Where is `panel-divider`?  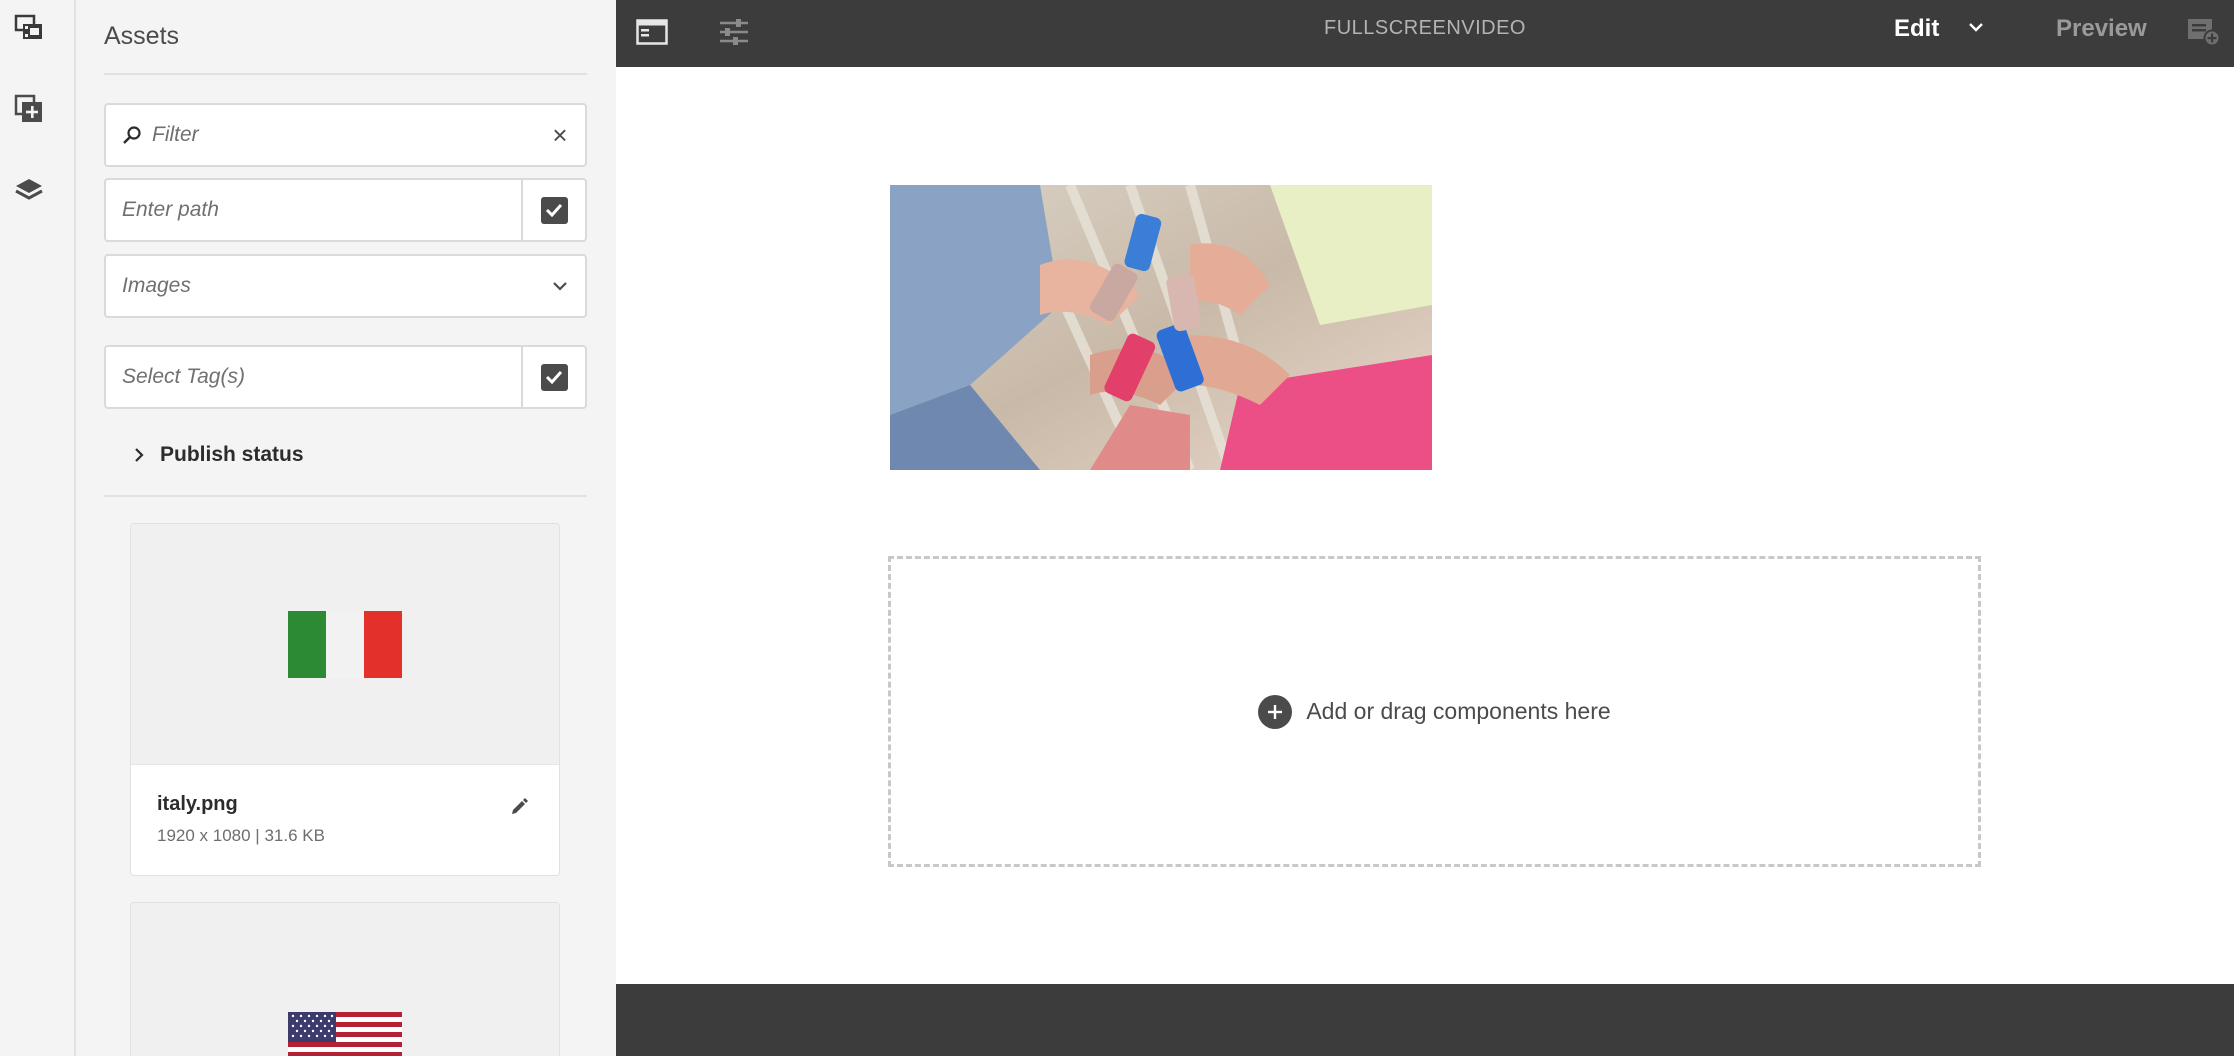 panel-divider is located at coordinates (345, 74).